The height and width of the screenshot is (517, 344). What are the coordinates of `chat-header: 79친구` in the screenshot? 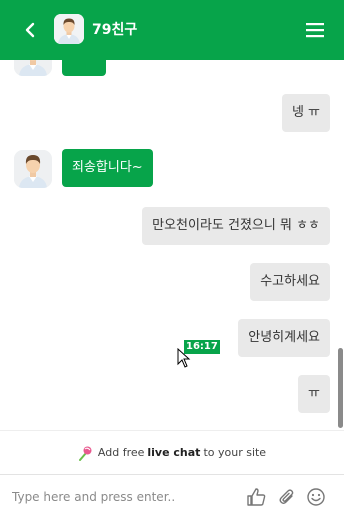 It's located at (172, 30).